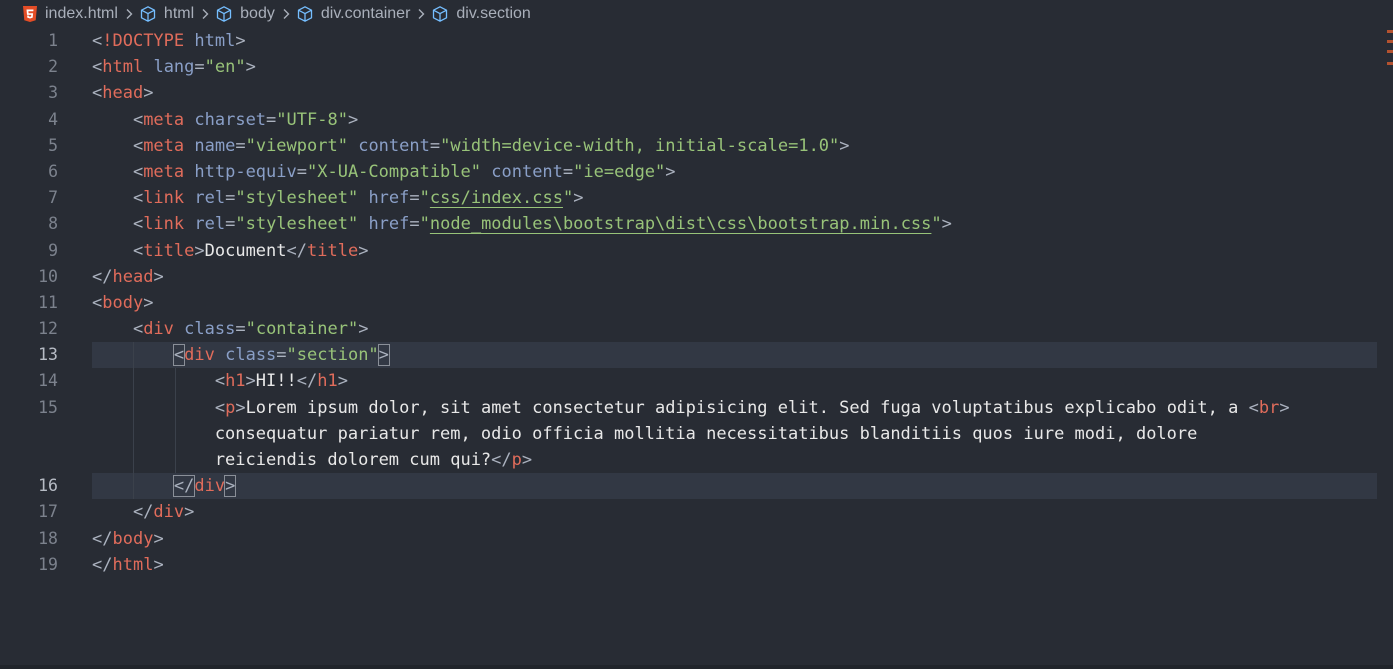 The image size is (1393, 669). What do you see at coordinates (53, 224) in the screenshot?
I see `line-number: 8` at bounding box center [53, 224].